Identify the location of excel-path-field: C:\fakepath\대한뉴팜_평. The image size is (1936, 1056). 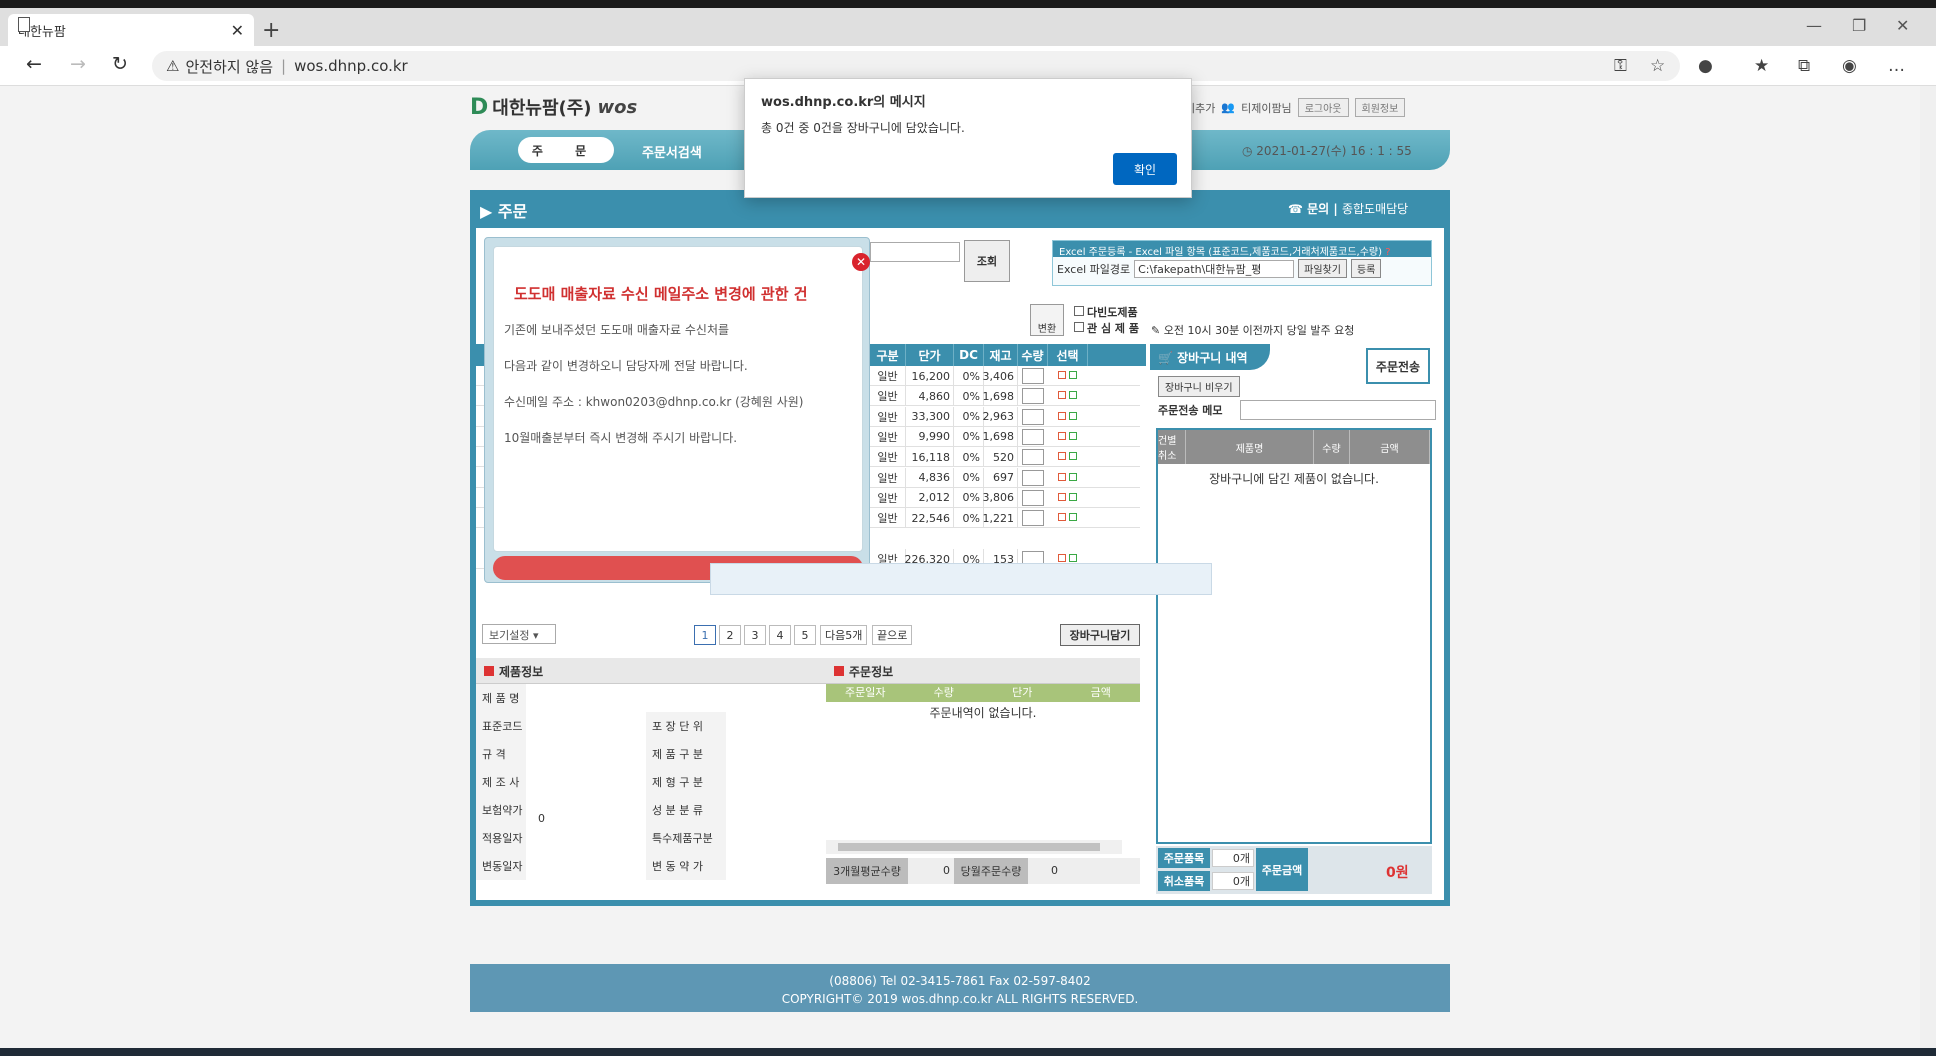
(1214, 268).